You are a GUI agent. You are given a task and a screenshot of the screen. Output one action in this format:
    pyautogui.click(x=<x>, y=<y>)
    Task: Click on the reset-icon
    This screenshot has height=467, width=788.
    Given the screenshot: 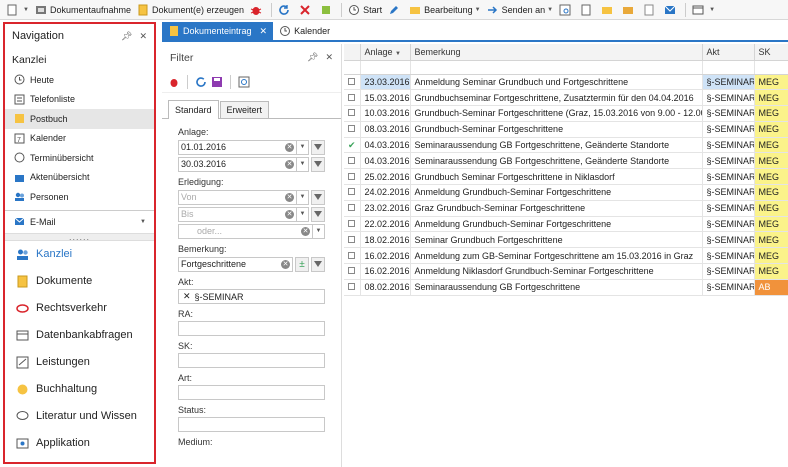 What is the action you would take?
    pyautogui.click(x=201, y=82)
    